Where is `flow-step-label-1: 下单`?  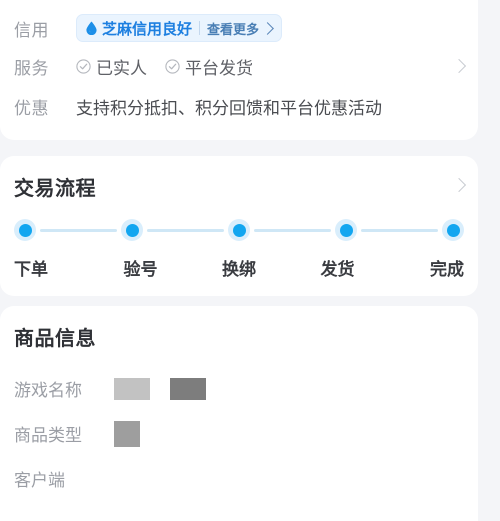
flow-step-label-1: 下单 is located at coordinates (31, 269).